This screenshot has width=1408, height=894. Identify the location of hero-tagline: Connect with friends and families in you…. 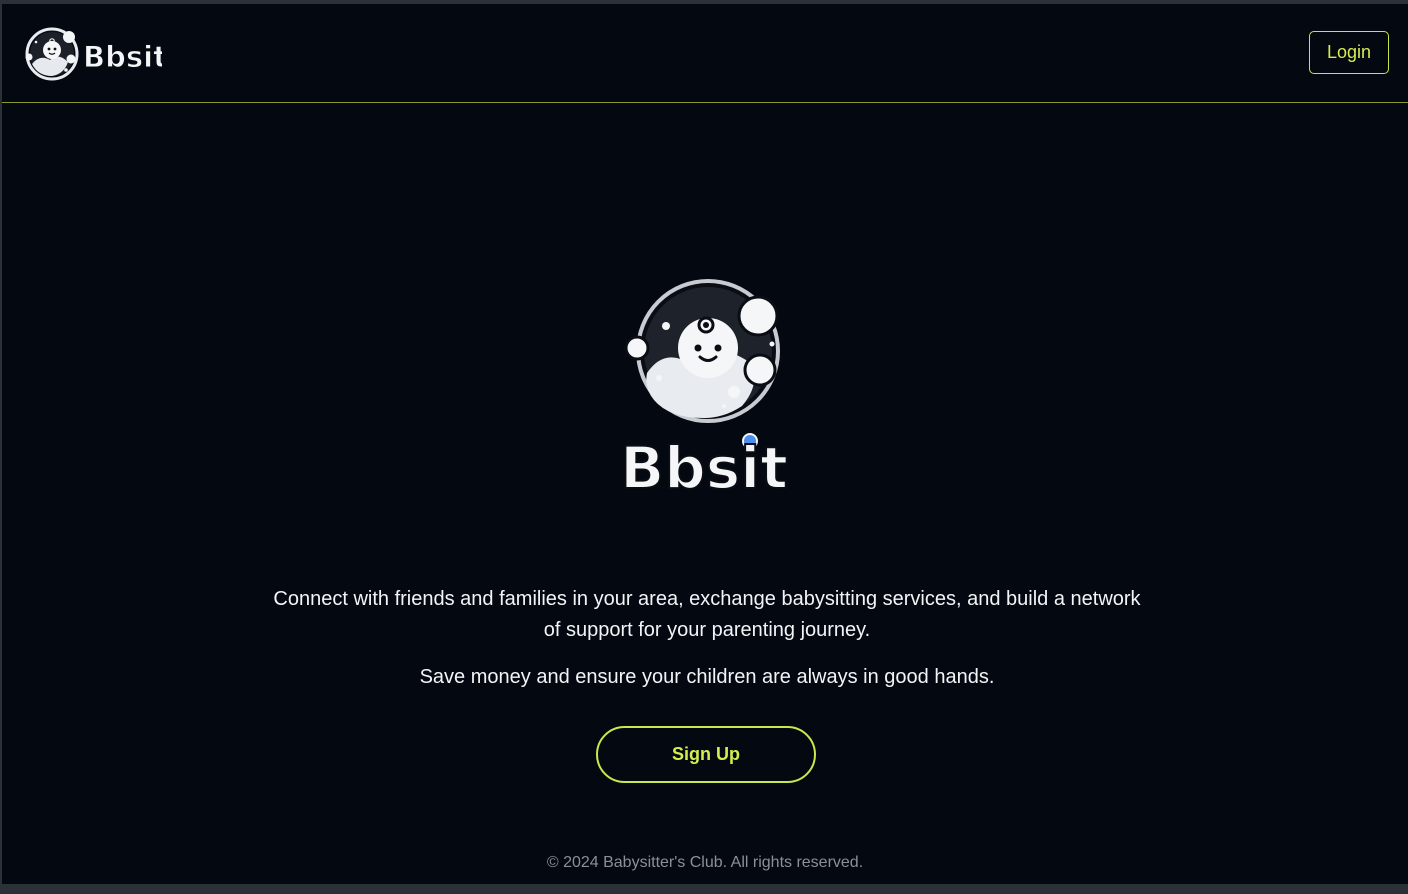
(707, 614).